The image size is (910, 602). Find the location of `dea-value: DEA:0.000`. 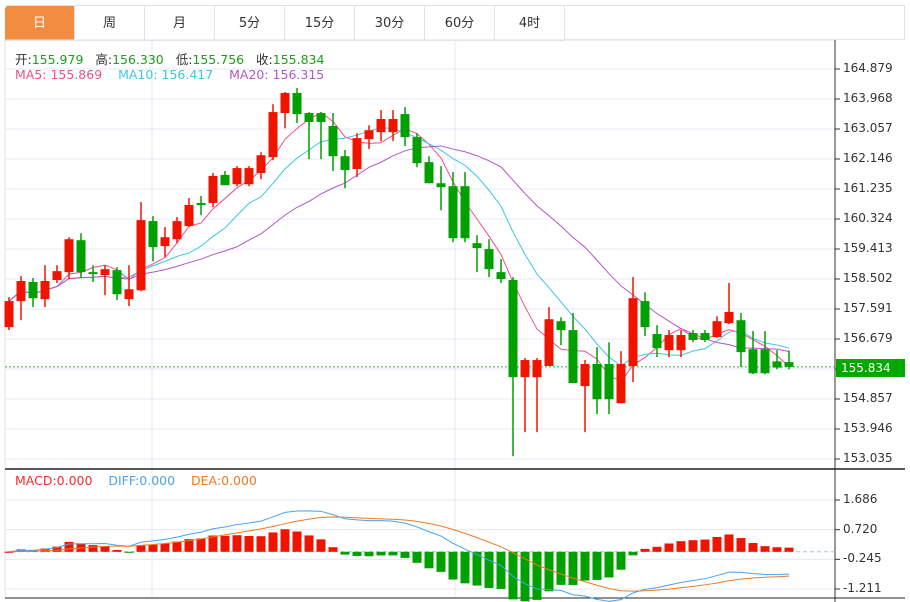

dea-value: DEA:0.000 is located at coordinates (224, 480).